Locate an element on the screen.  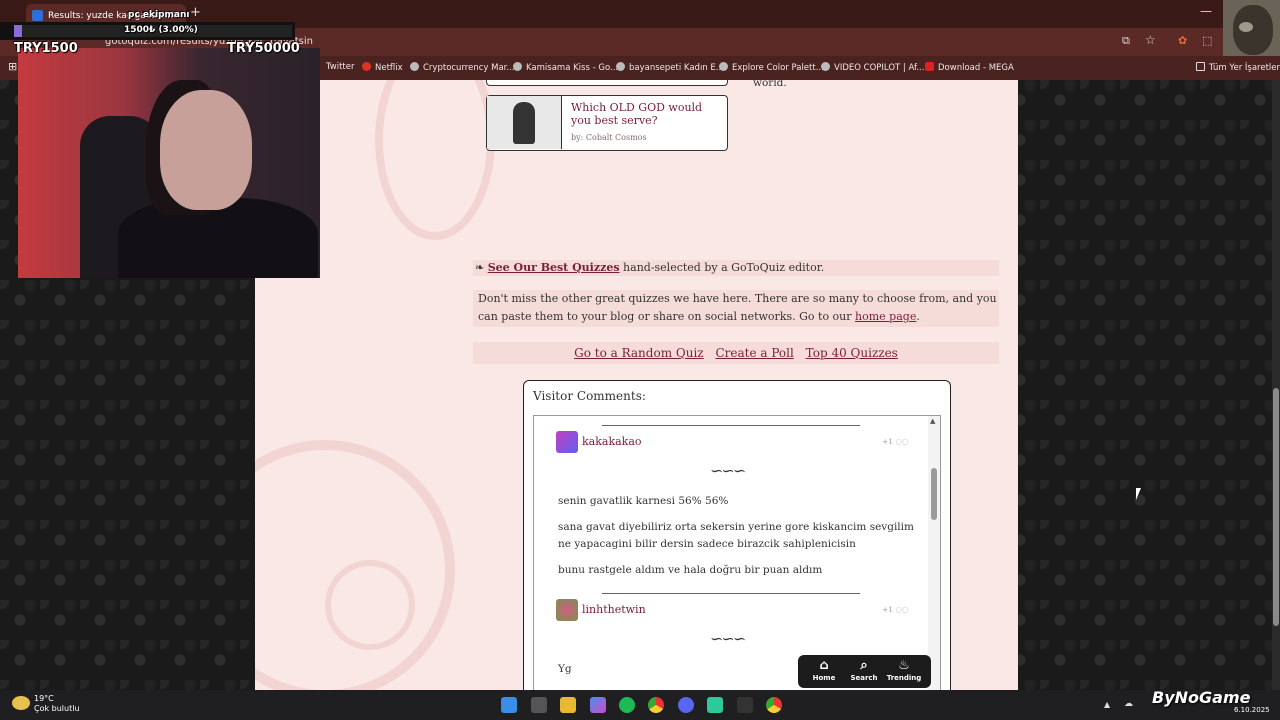
fleuron-icon: ❧ is located at coordinates (480, 267).